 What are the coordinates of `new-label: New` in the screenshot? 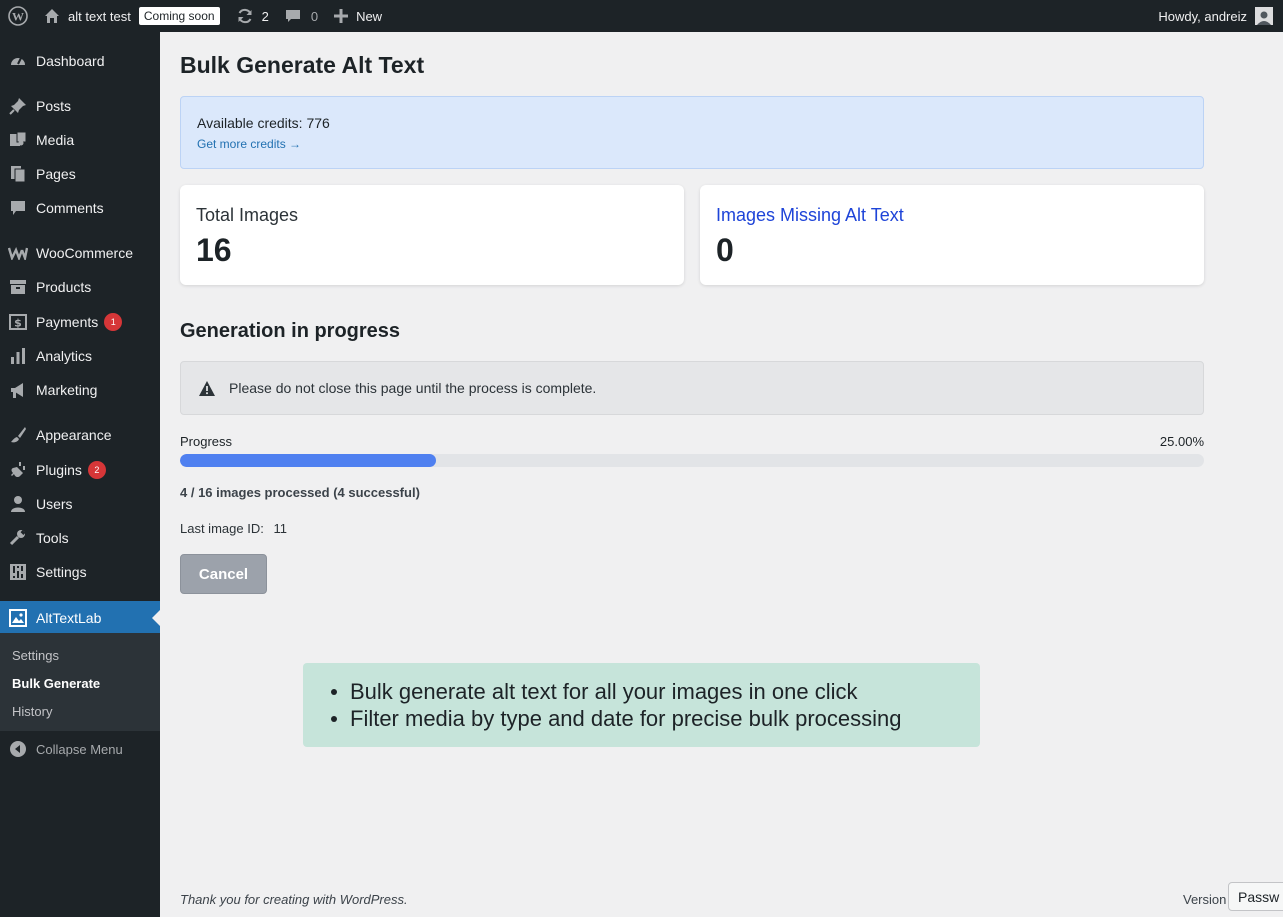 It's located at (369, 16).